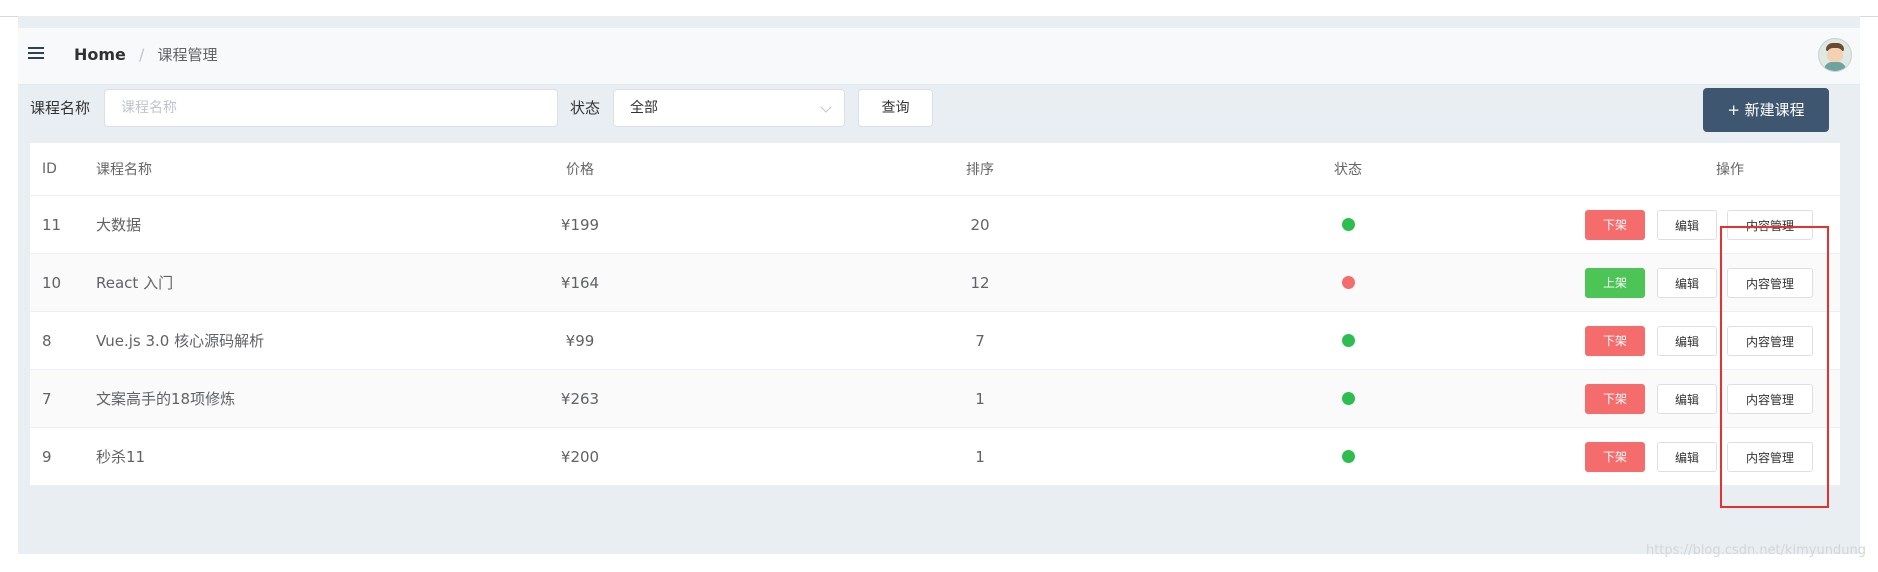 The height and width of the screenshot is (572, 1878). What do you see at coordinates (939, 56) in the screenshot?
I see `header-bar: Home / 课程管理` at bounding box center [939, 56].